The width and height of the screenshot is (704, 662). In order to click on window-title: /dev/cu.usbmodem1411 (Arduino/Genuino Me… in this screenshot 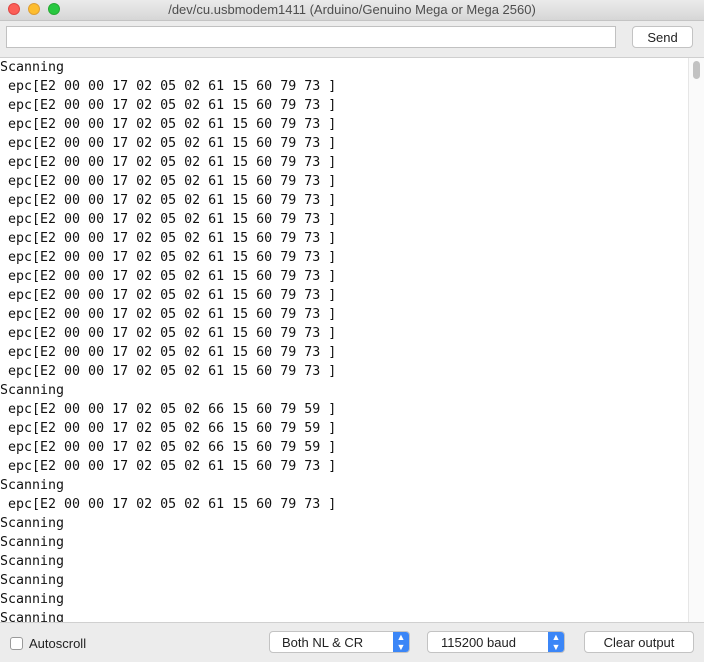, I will do `click(352, 9)`.